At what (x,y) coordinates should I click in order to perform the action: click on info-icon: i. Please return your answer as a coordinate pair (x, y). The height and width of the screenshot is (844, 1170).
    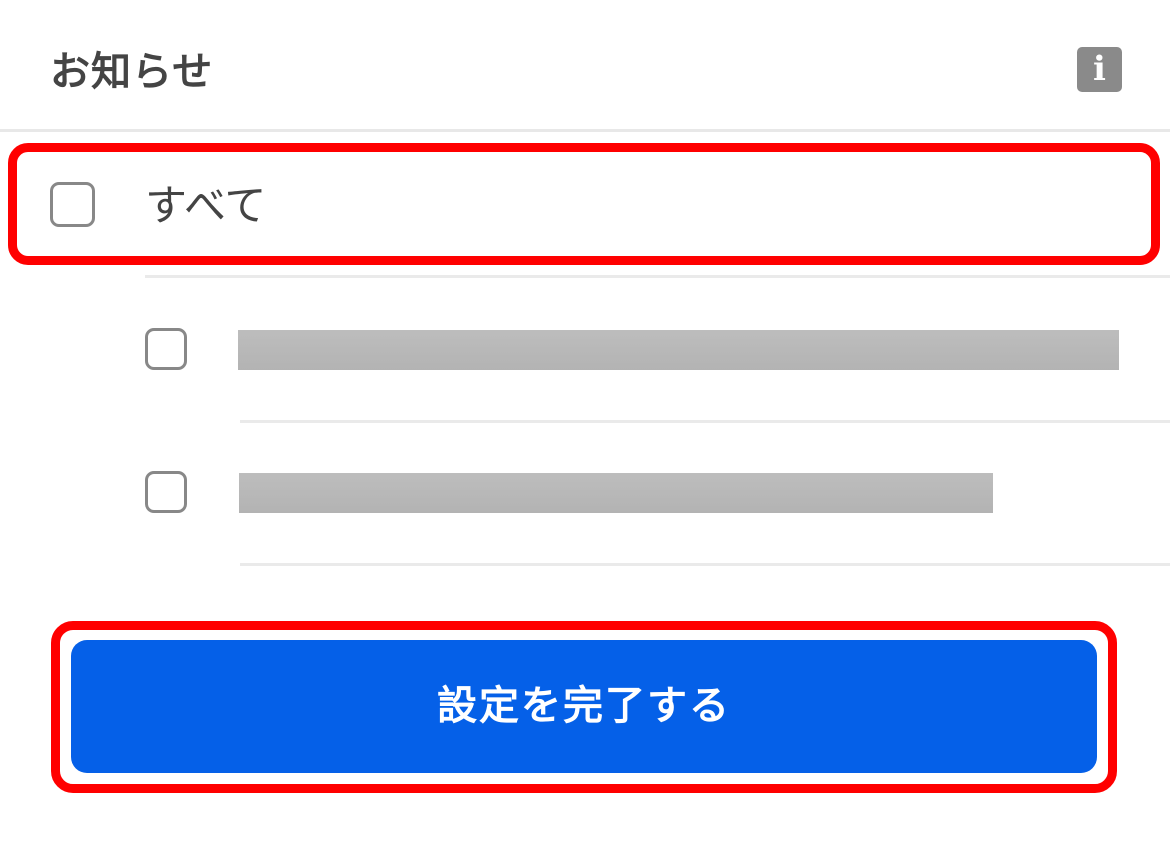
    Looking at the image, I should click on (1099, 69).